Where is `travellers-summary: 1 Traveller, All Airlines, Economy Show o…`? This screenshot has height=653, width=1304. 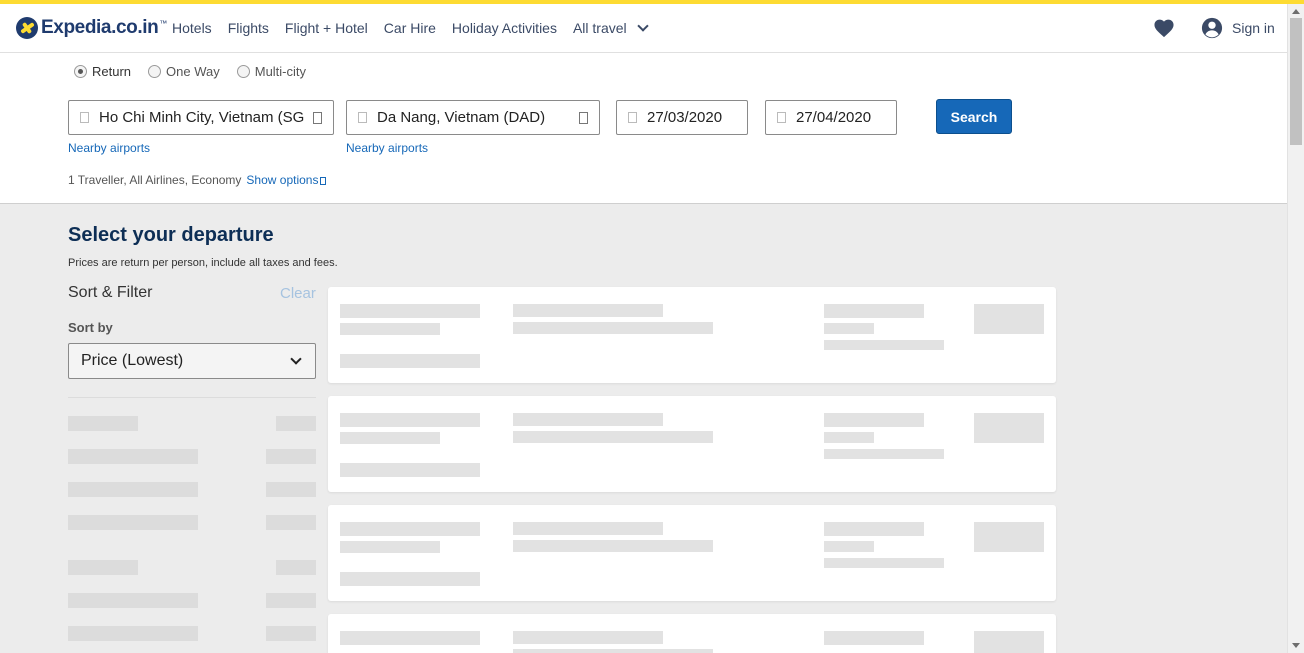 travellers-summary: 1 Traveller, All Airlines, Economy Show o… is located at coordinates (197, 180).